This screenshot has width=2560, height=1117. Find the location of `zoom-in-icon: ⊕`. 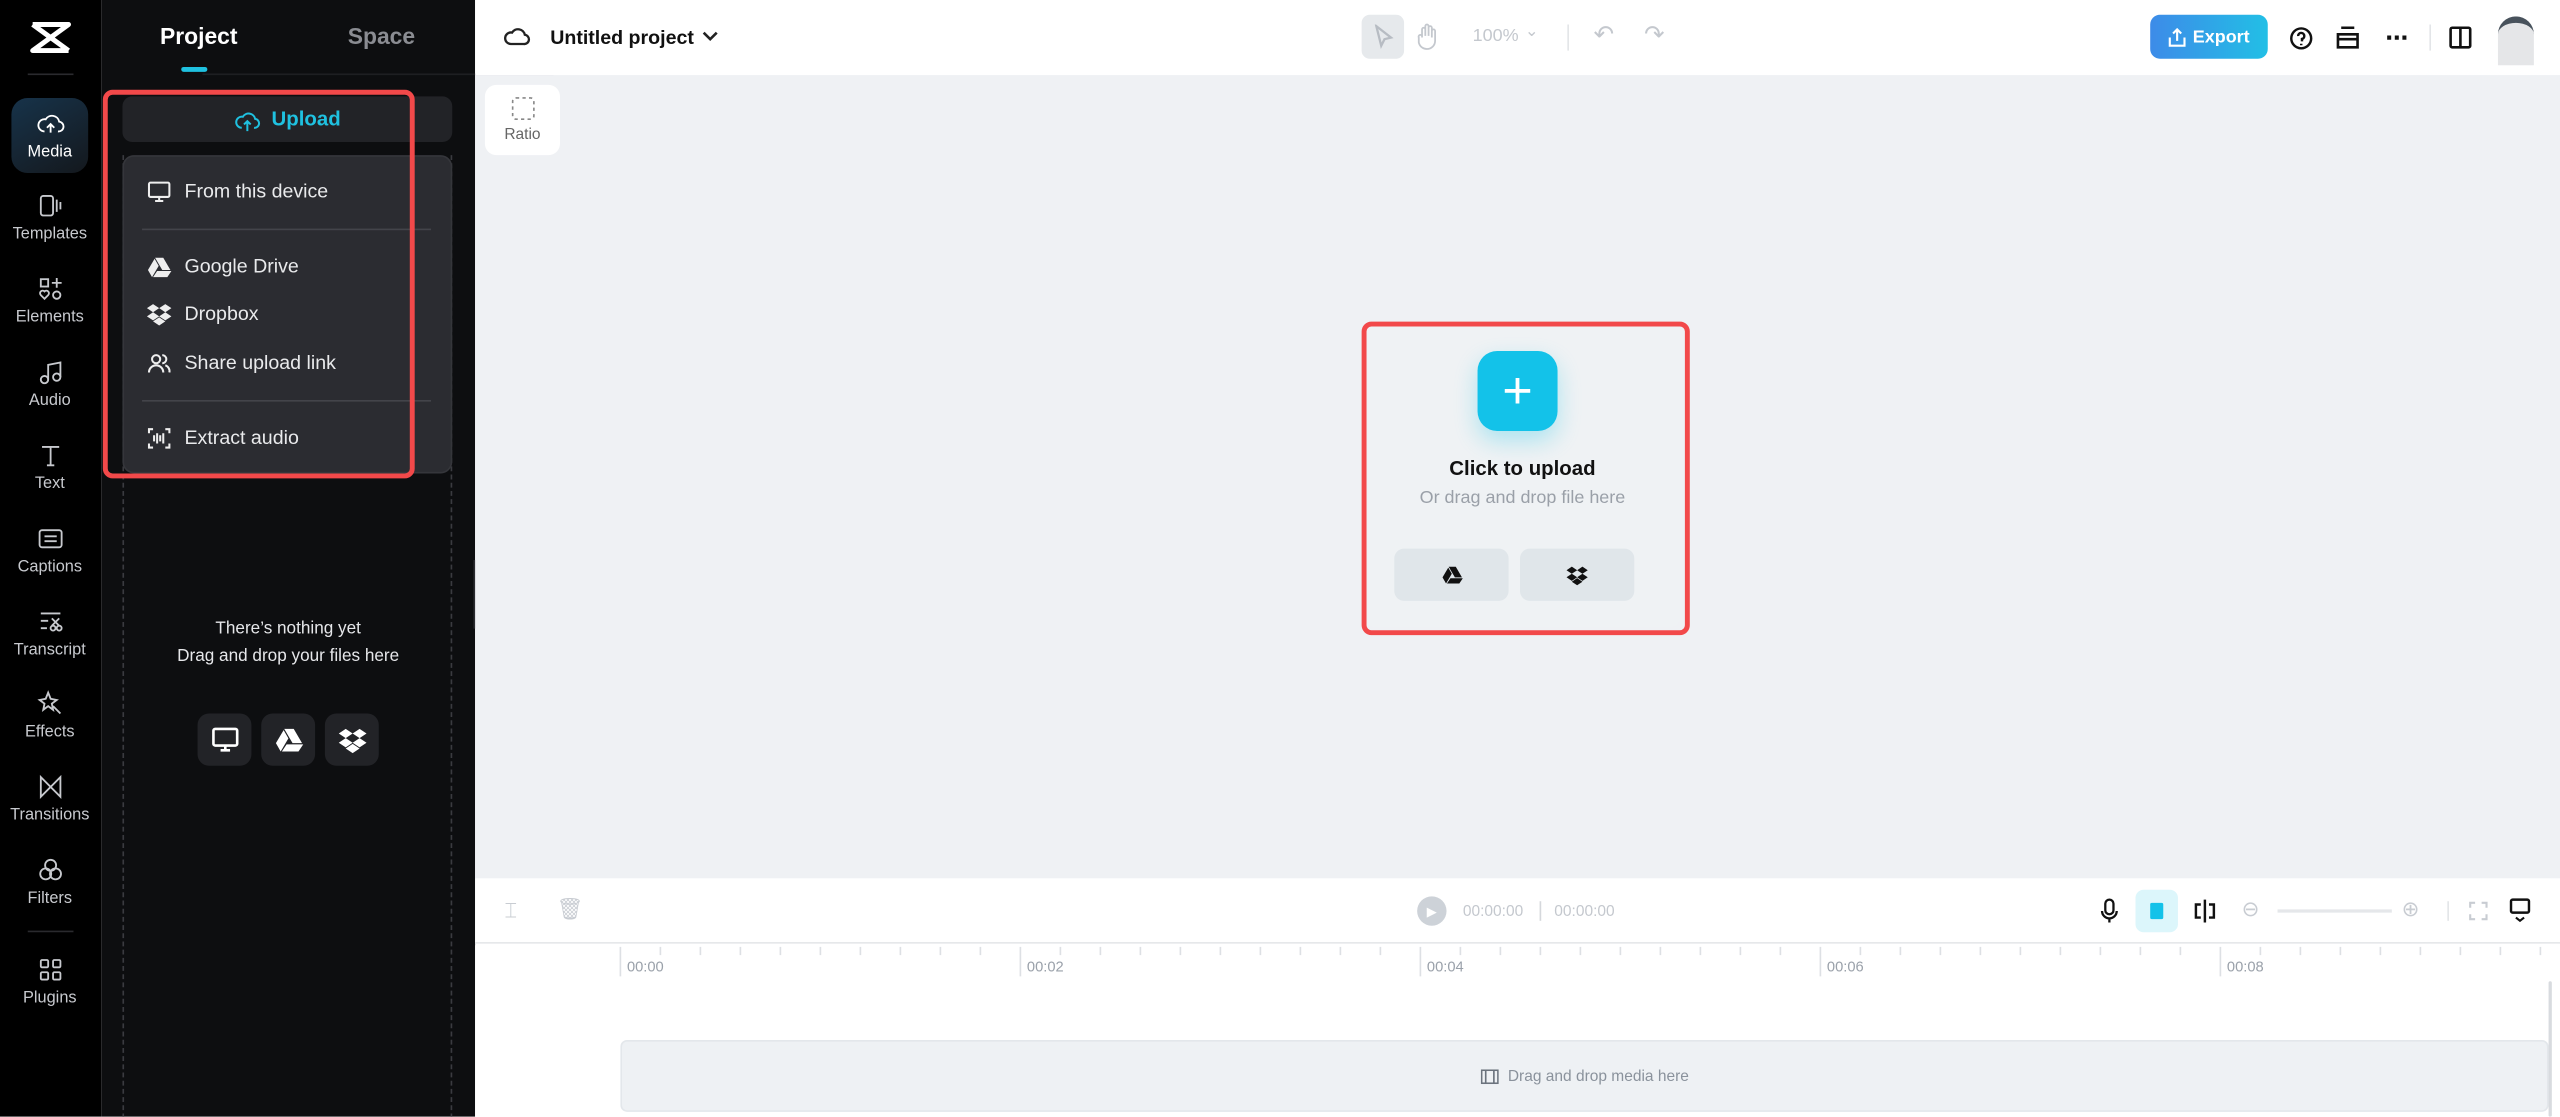

zoom-in-icon: ⊕ is located at coordinates (2411, 909).